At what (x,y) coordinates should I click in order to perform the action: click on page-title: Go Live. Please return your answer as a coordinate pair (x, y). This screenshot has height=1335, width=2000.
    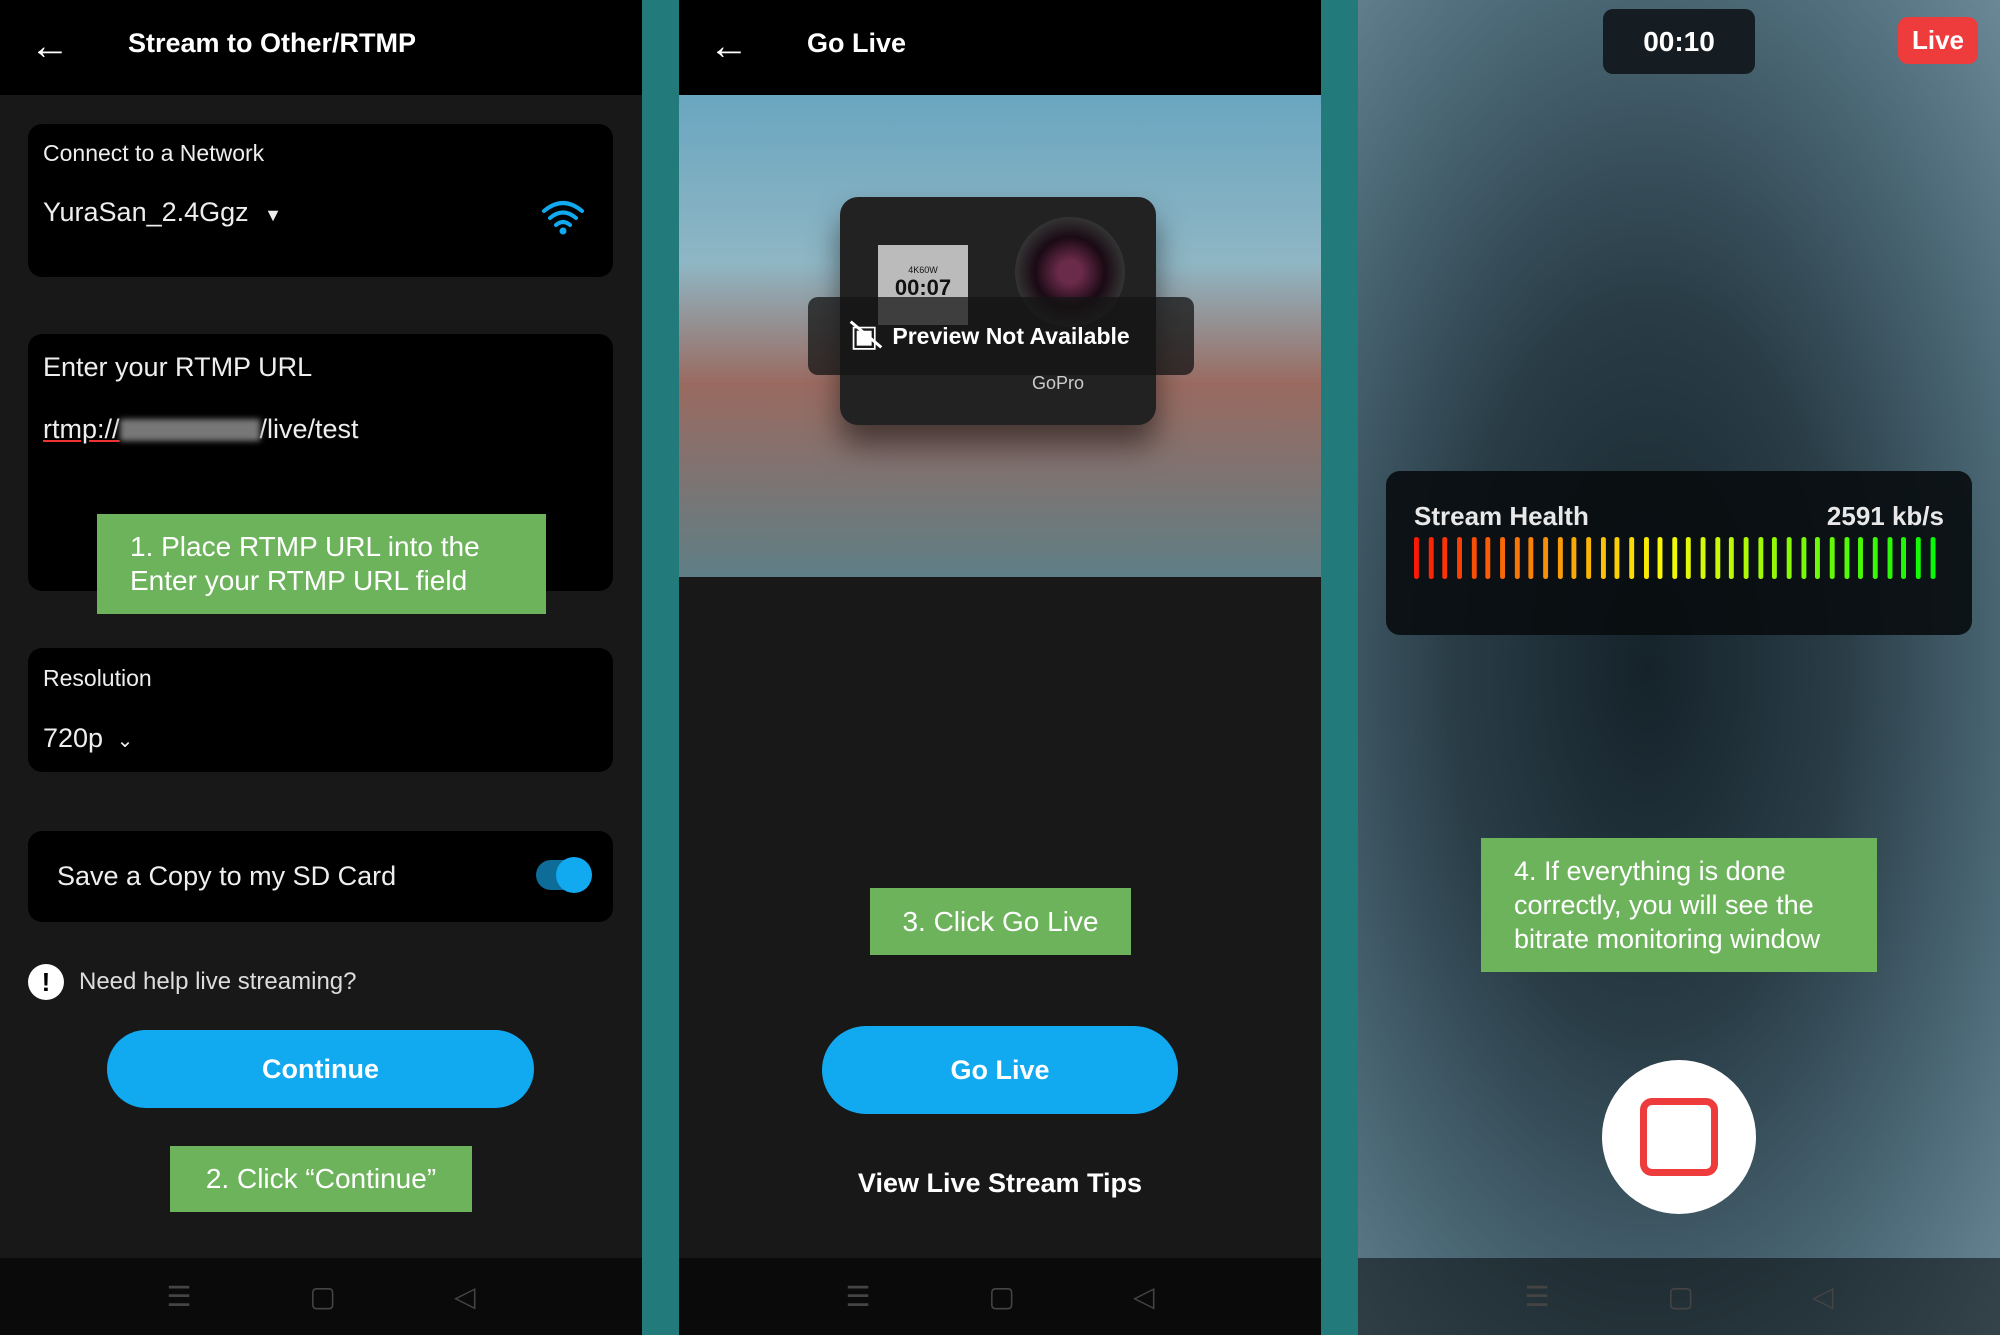
    Looking at the image, I should click on (857, 43).